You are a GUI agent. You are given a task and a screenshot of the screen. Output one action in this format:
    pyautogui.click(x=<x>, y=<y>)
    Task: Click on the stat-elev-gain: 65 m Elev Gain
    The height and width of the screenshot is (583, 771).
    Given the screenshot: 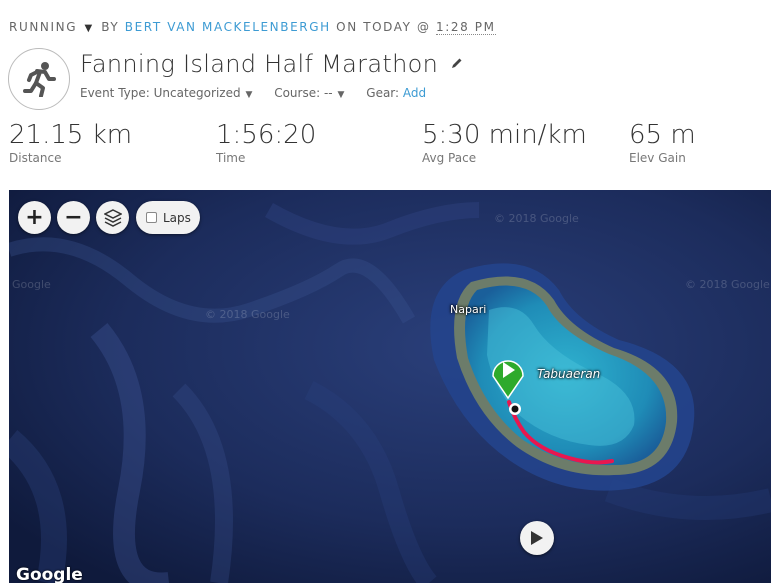 What is the action you would take?
    pyautogui.click(x=662, y=142)
    